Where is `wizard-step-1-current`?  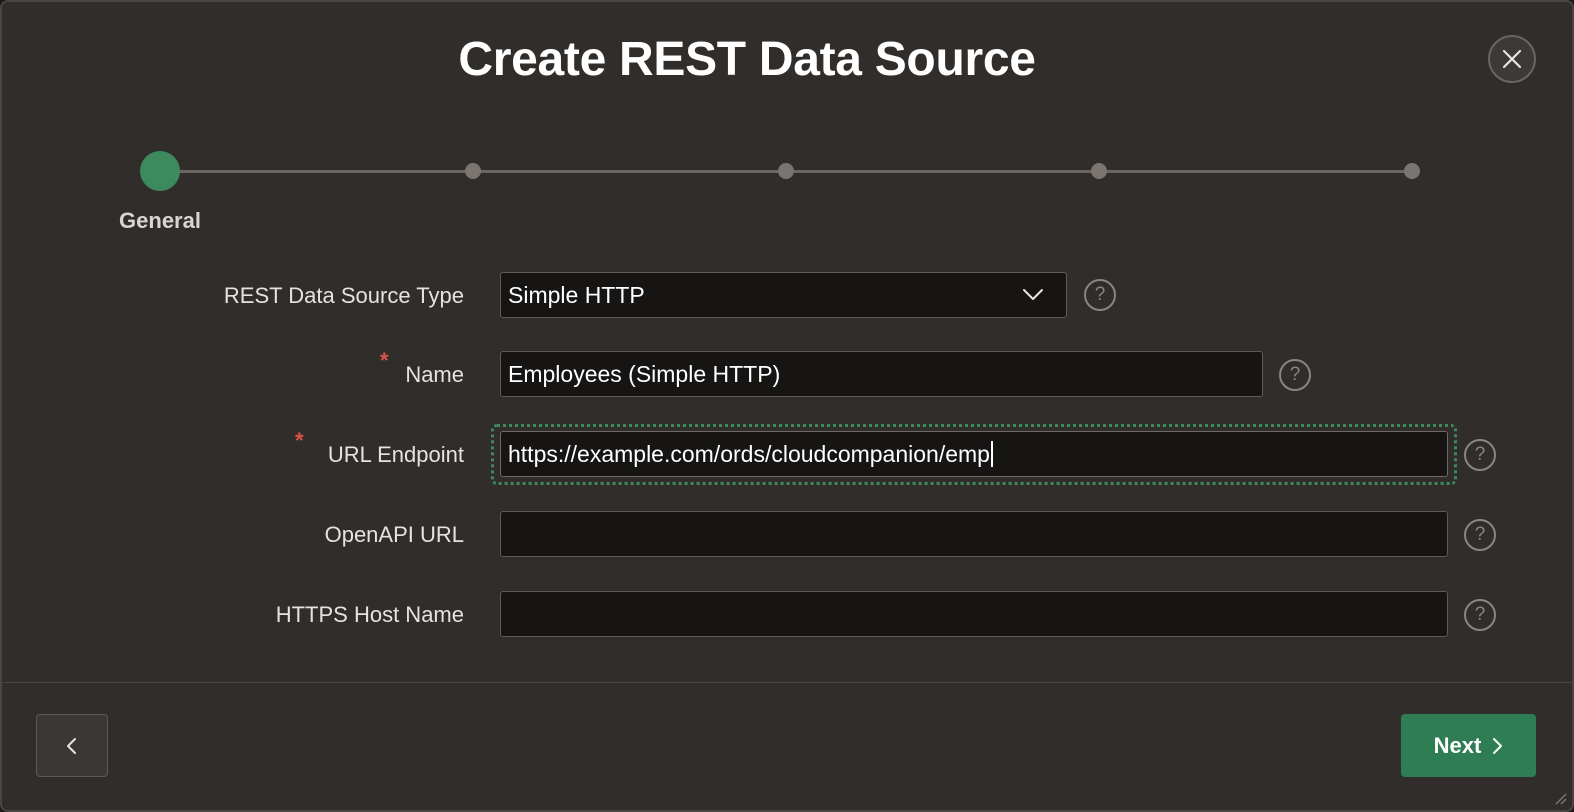 wizard-step-1-current is located at coordinates (160, 171).